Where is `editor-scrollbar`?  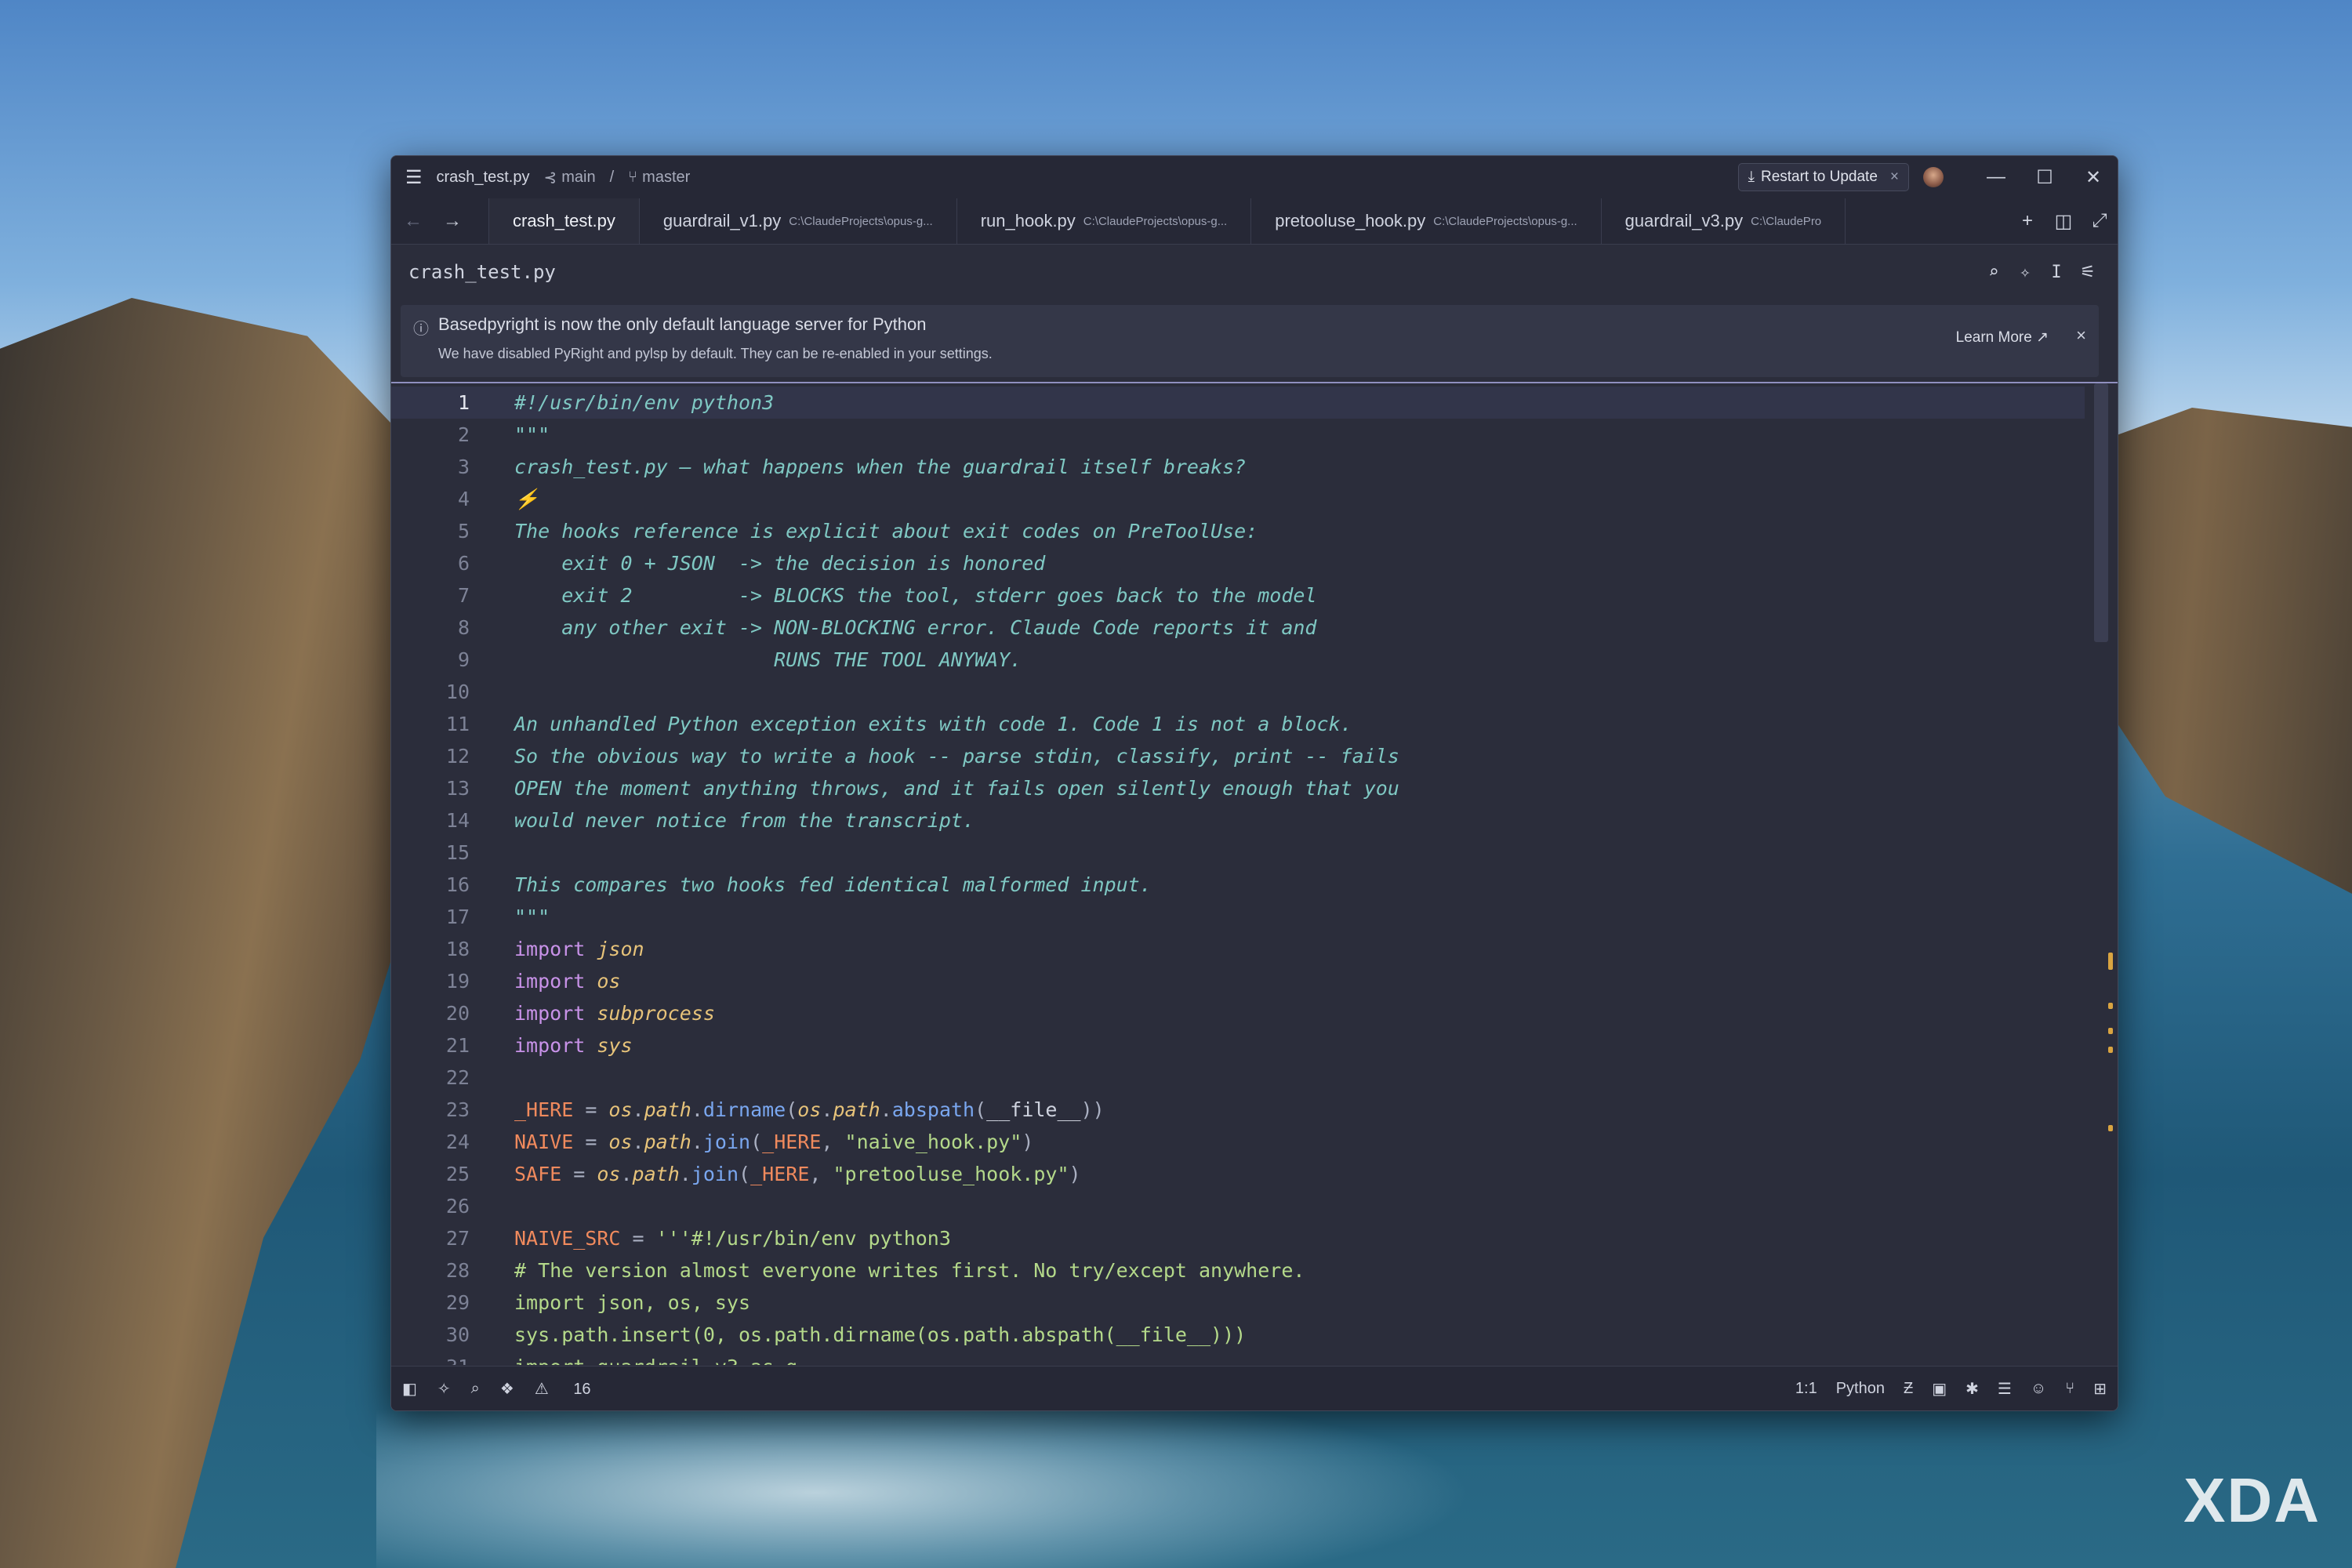
editor-scrollbar is located at coordinates (2101, 512).